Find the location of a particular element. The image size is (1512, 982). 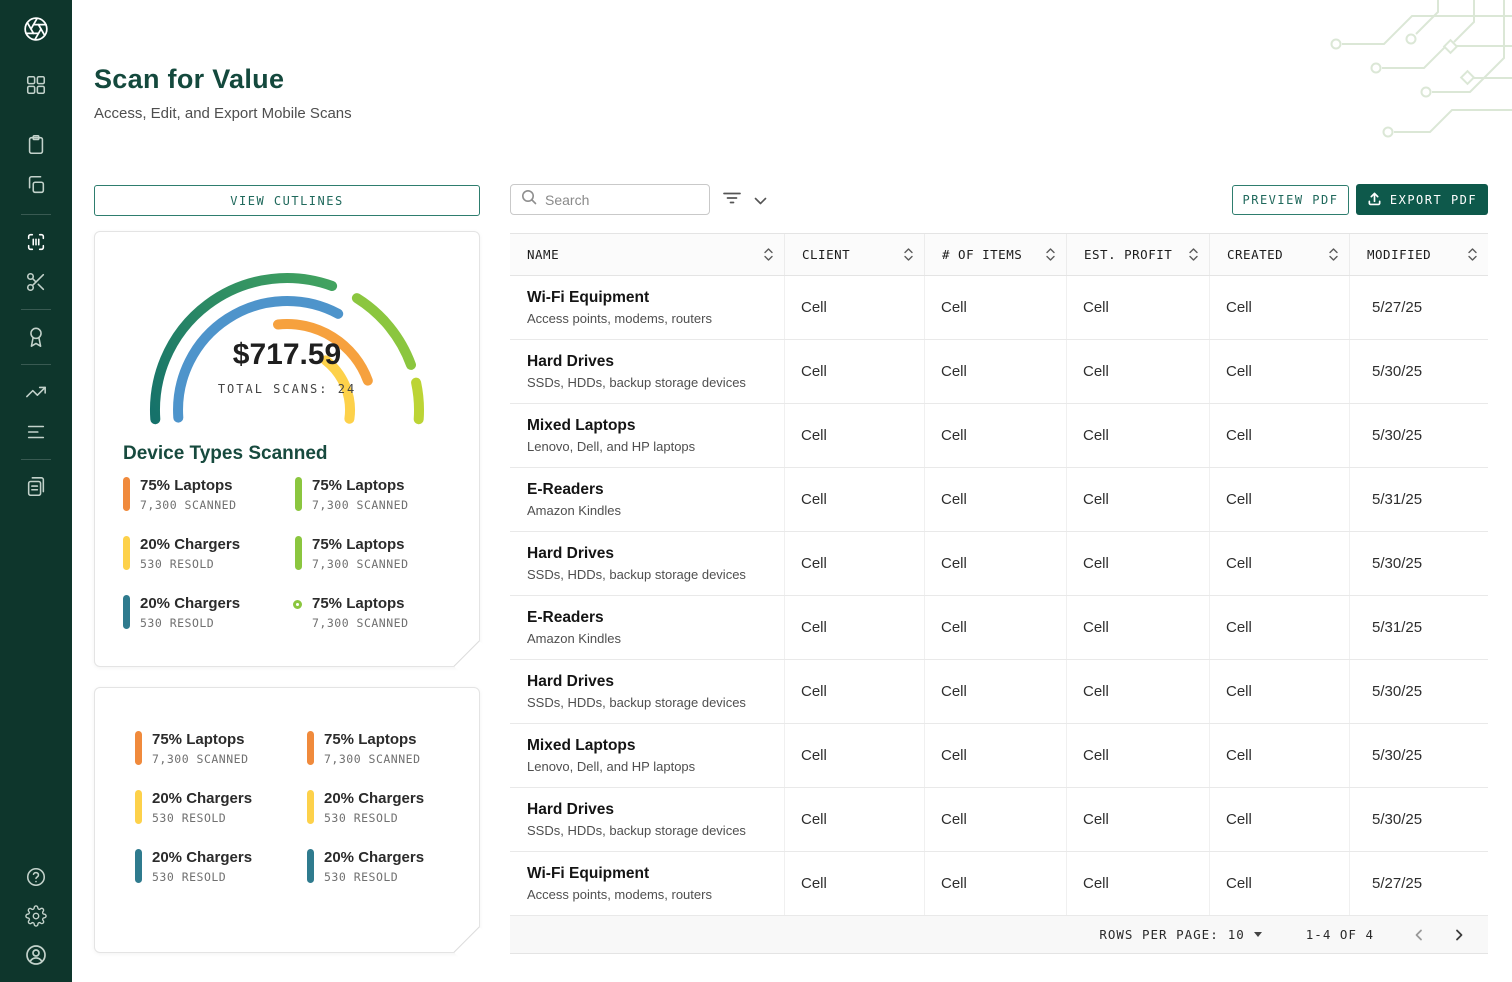

column-header-profit: EST. PROFIT is located at coordinates (1138, 254).